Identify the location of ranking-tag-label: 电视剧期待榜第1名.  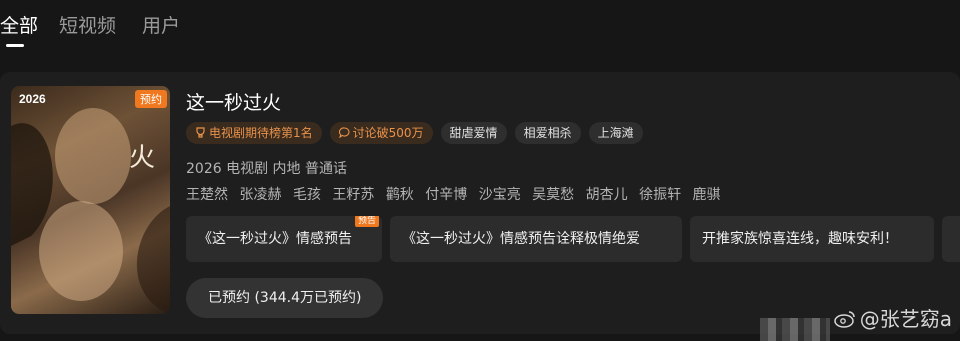
(261, 133).